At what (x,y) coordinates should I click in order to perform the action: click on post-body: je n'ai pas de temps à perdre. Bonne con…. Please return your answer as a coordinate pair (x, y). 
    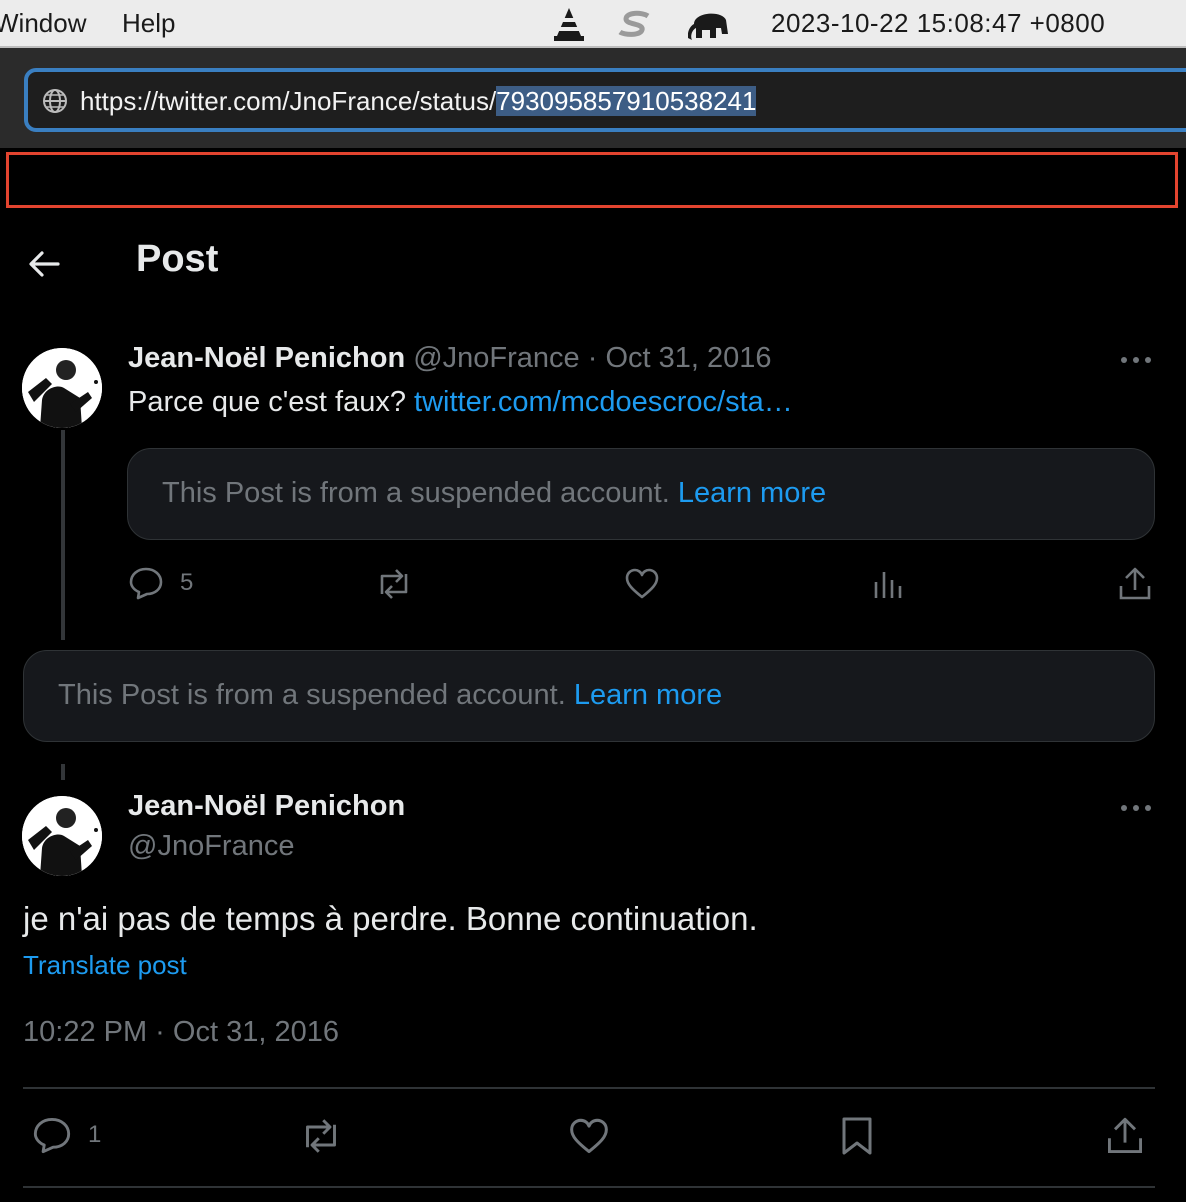
    Looking at the image, I should click on (390, 918).